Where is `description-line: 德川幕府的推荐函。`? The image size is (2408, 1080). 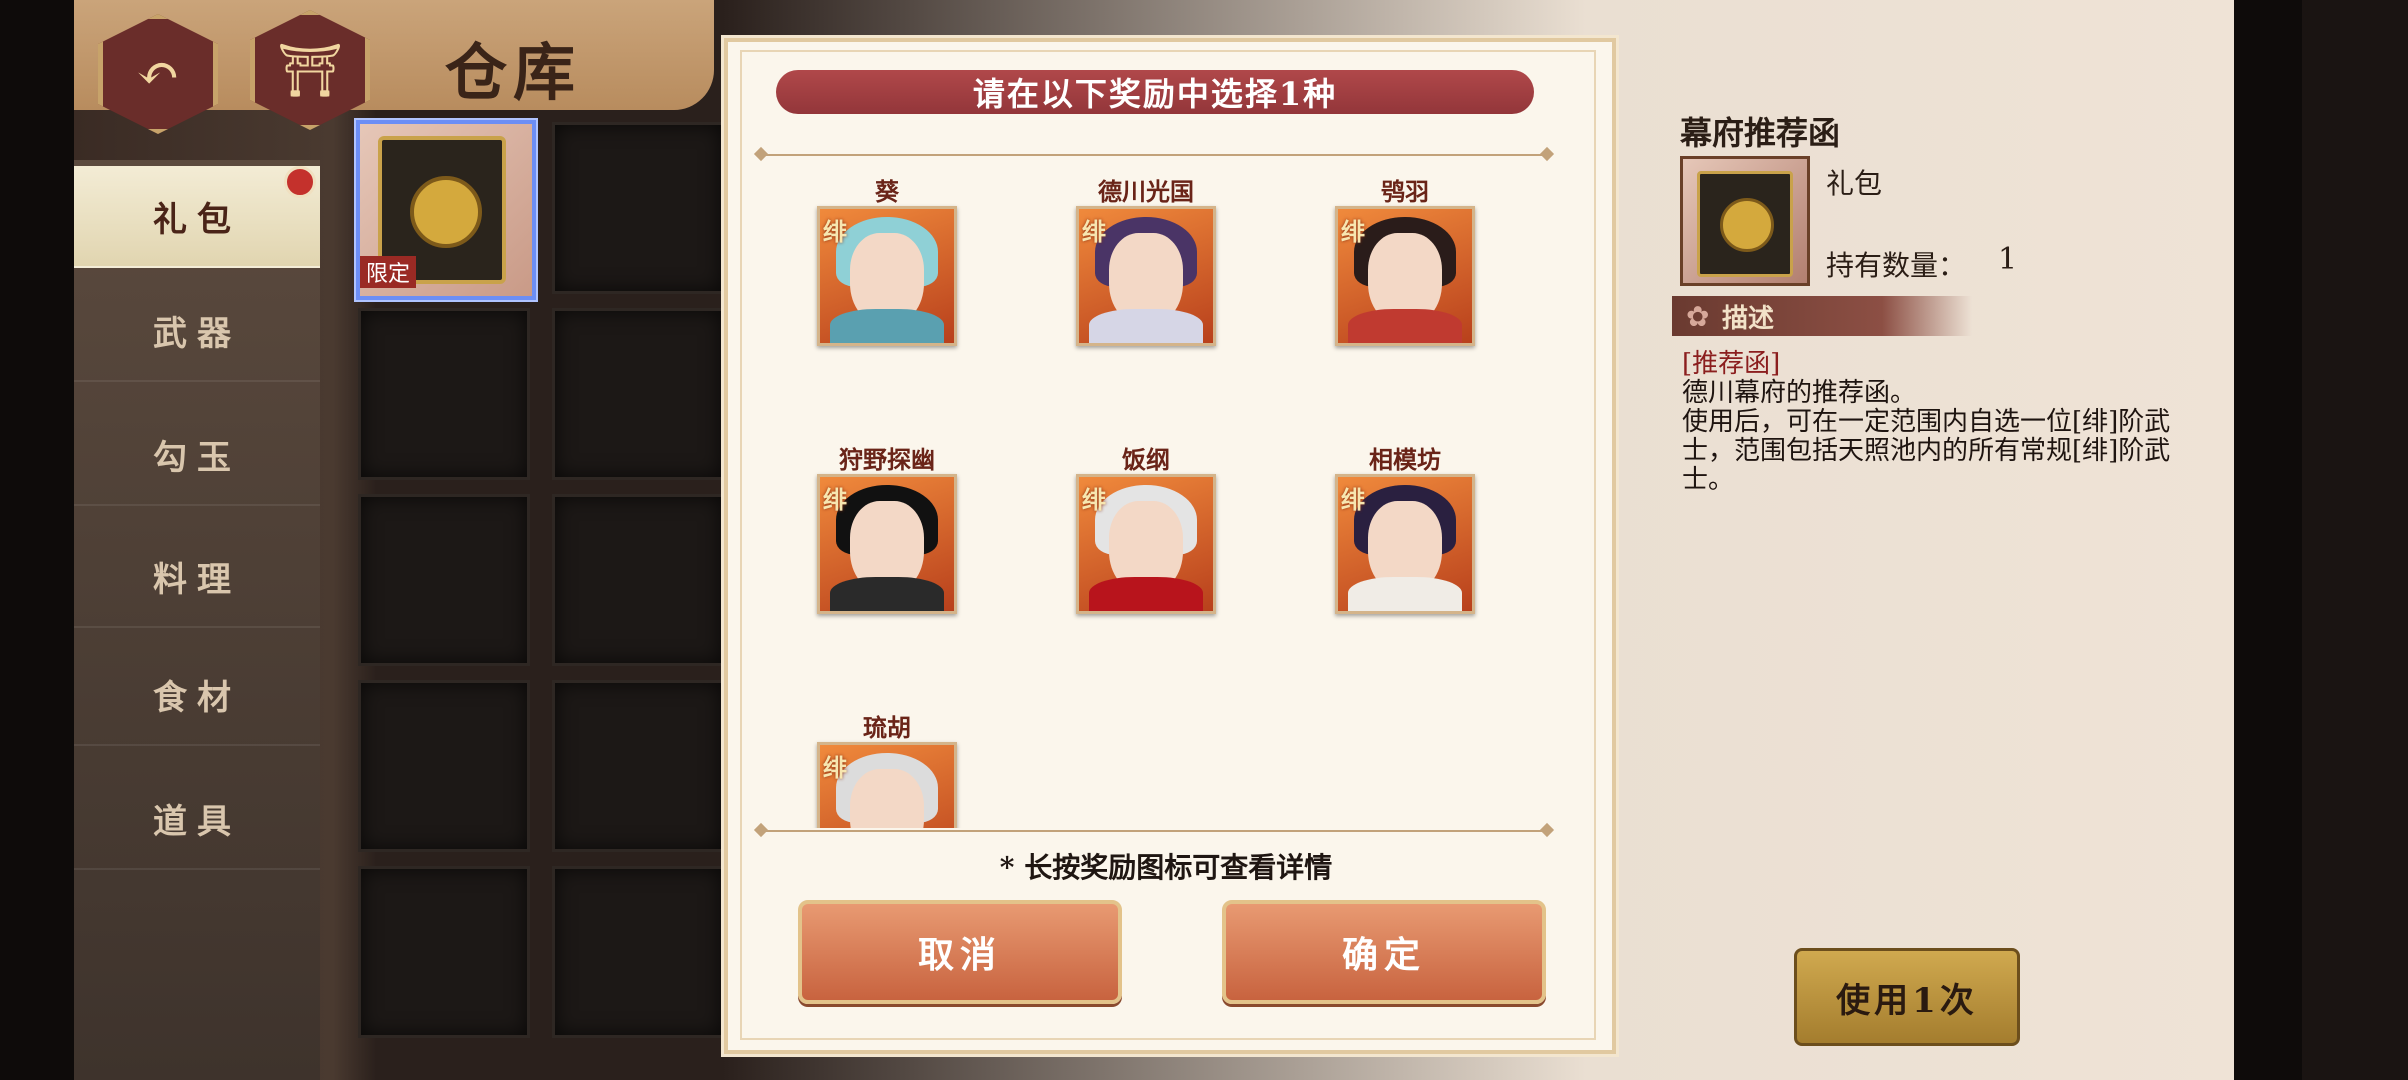
description-line: 德川幕府的推荐函。 is located at coordinates (1799, 393).